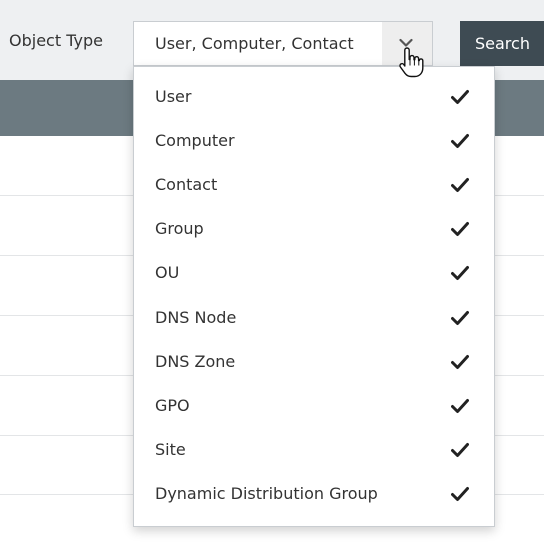 This screenshot has height=544, width=544. What do you see at coordinates (196, 317) in the screenshot?
I see `dropdown-option-label: DNS Node` at bounding box center [196, 317].